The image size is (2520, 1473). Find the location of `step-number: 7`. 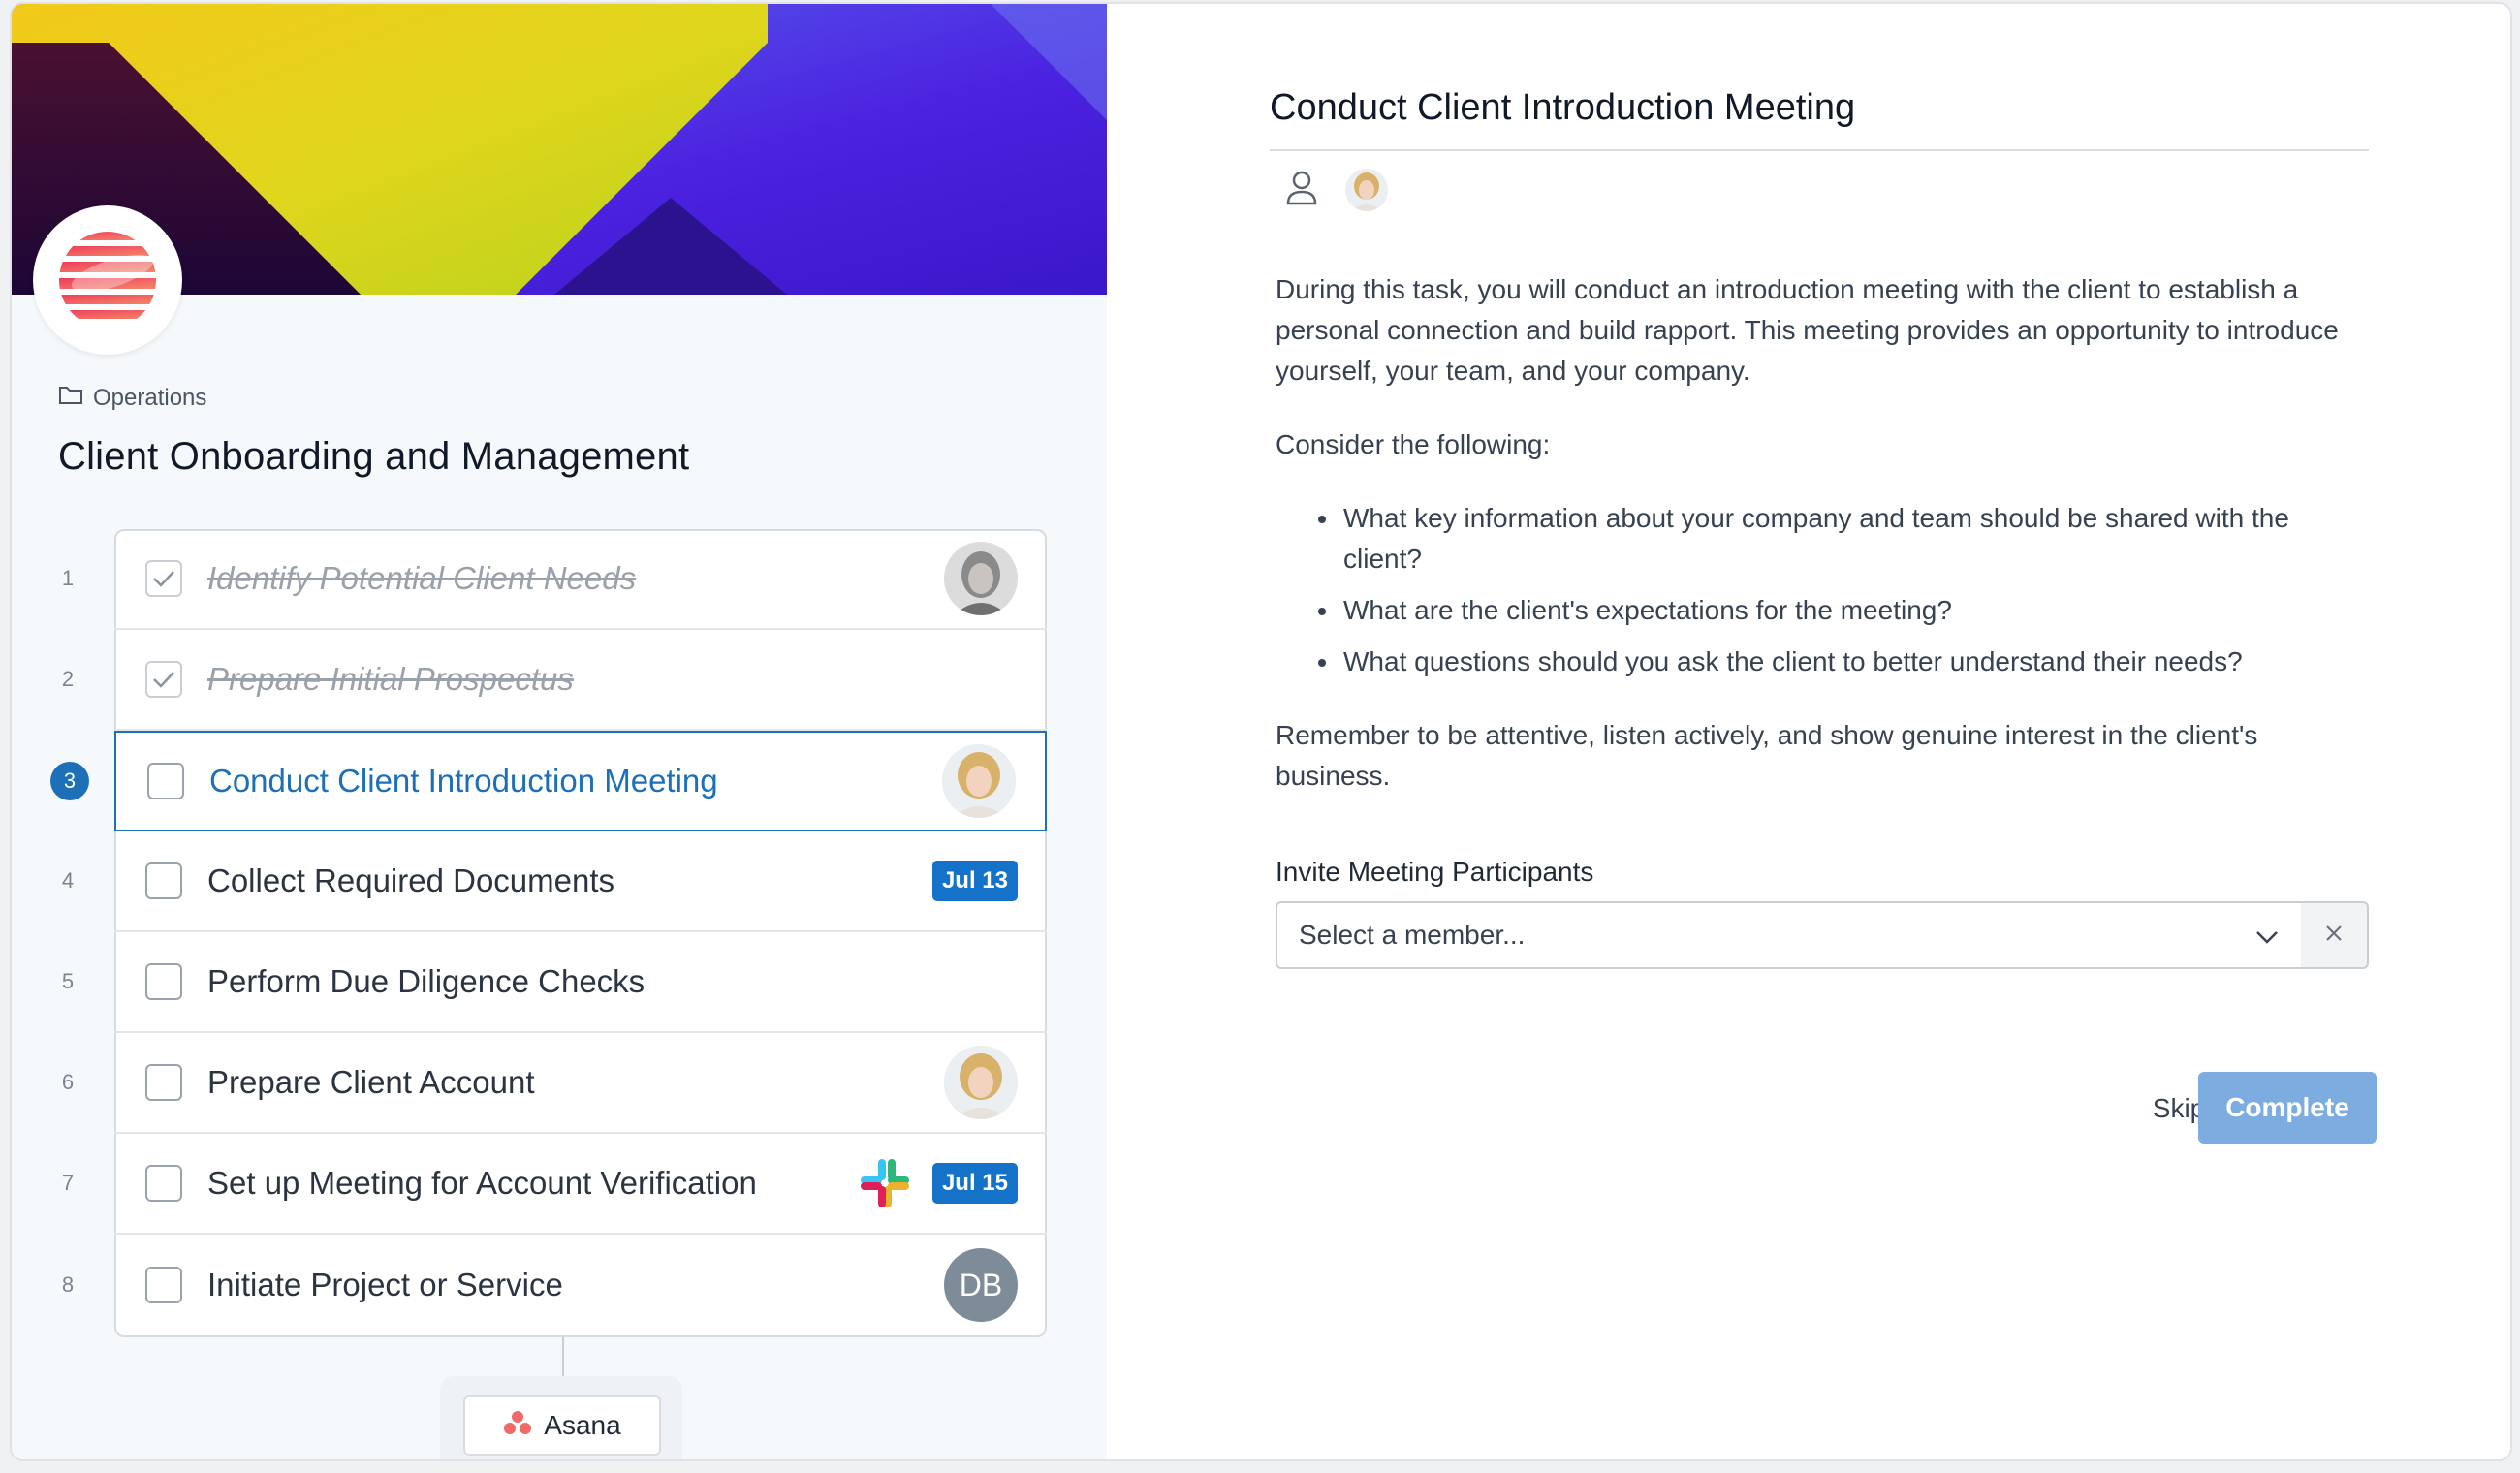

step-number: 7 is located at coordinates (68, 1183).